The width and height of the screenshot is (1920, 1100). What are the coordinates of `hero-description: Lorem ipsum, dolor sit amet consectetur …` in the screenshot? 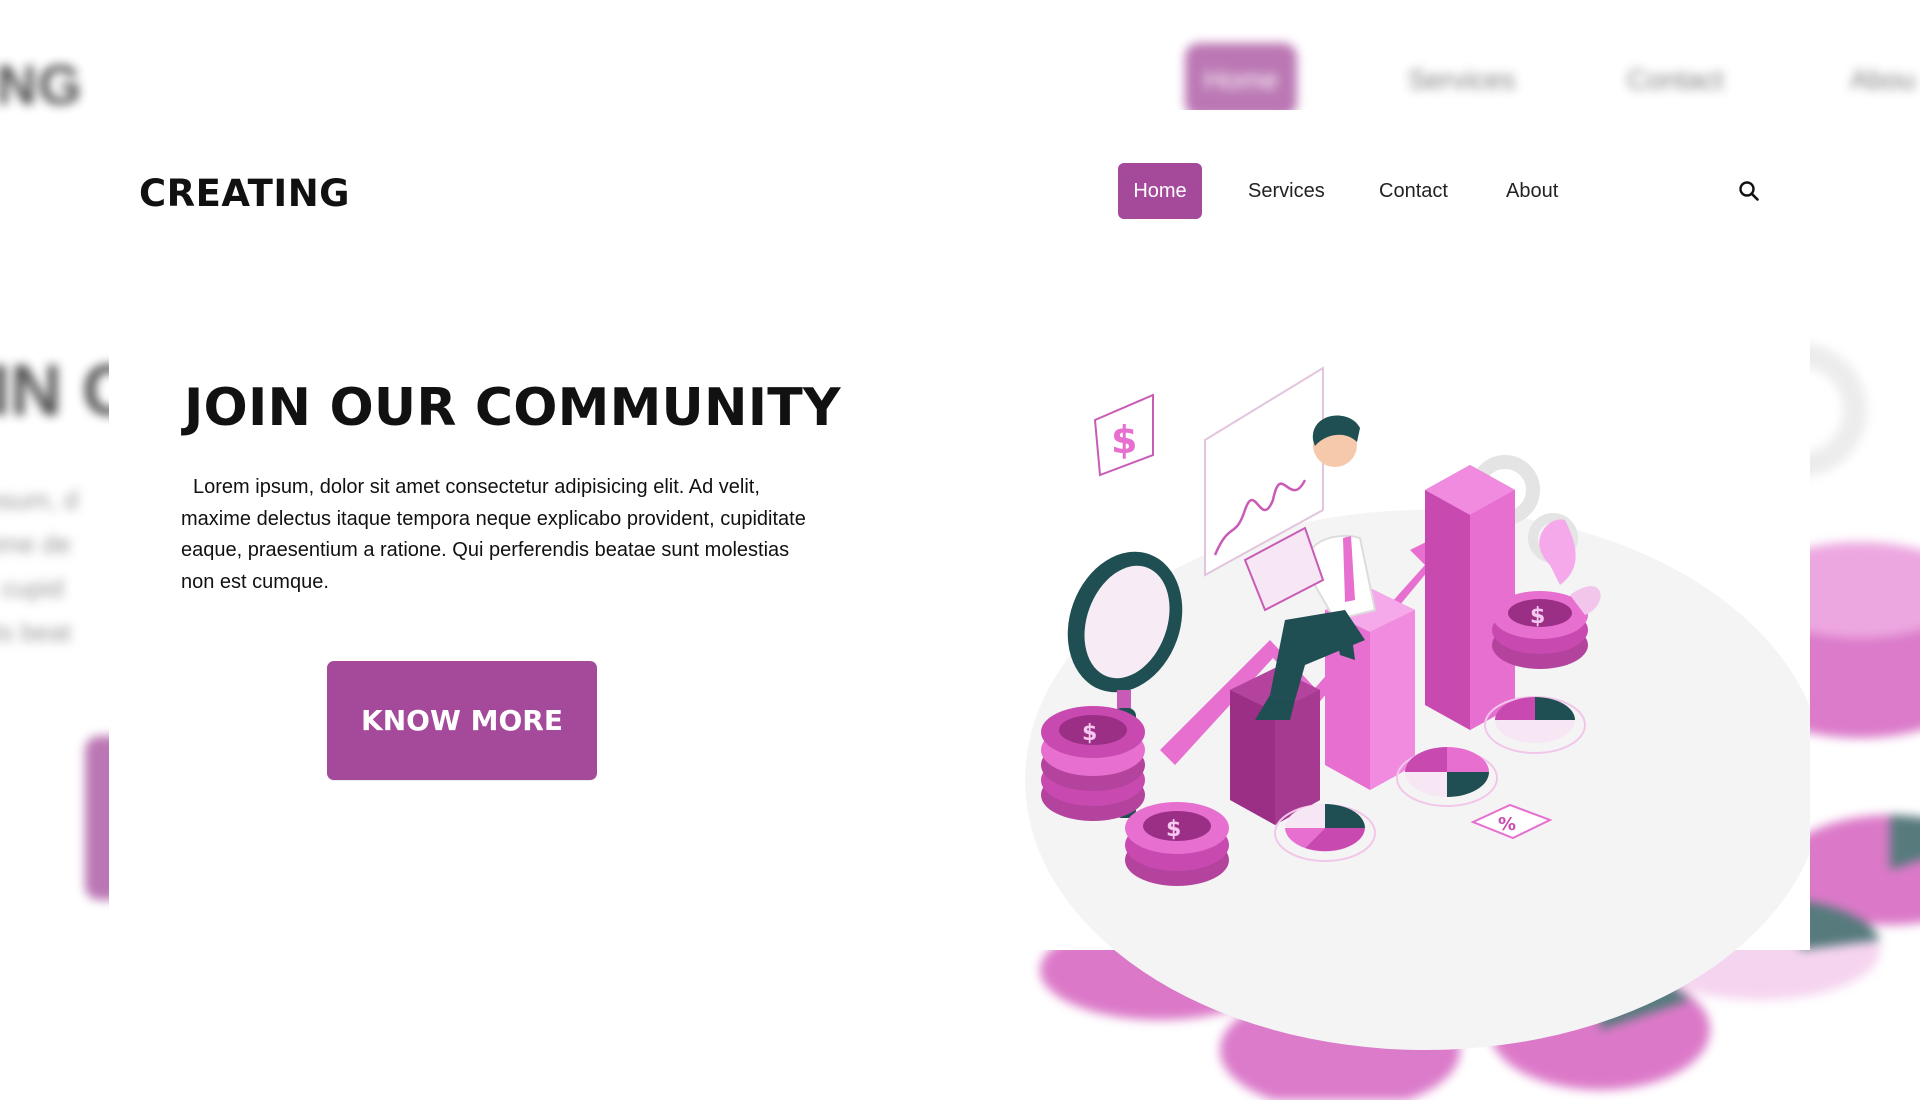 It's located at (493, 534).